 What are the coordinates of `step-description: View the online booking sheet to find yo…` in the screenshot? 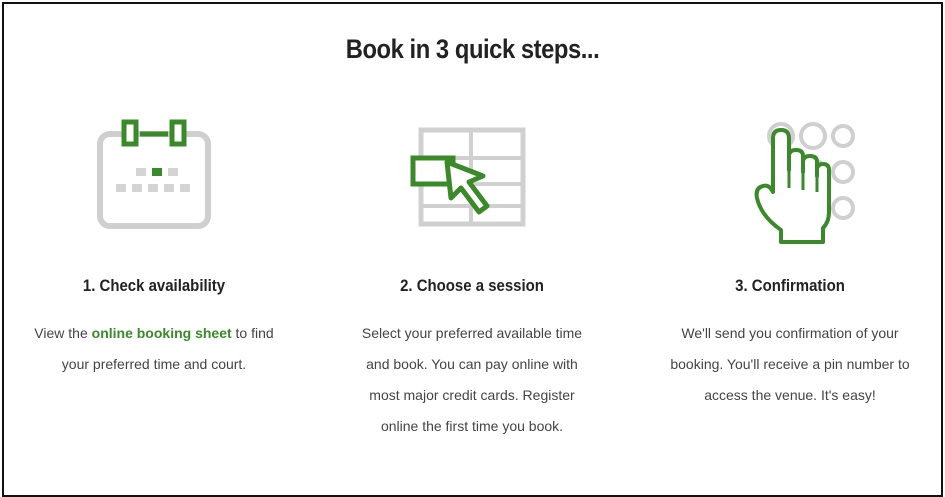 It's located at (154, 349).